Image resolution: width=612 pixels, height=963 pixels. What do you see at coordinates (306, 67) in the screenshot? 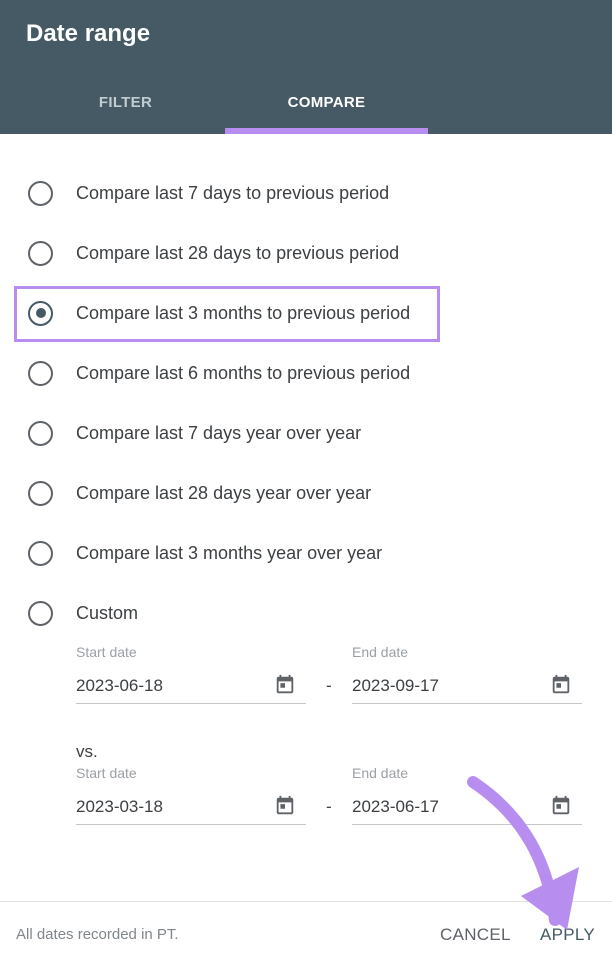
I see `dialog-header: Date range FILTER COMPARE` at bounding box center [306, 67].